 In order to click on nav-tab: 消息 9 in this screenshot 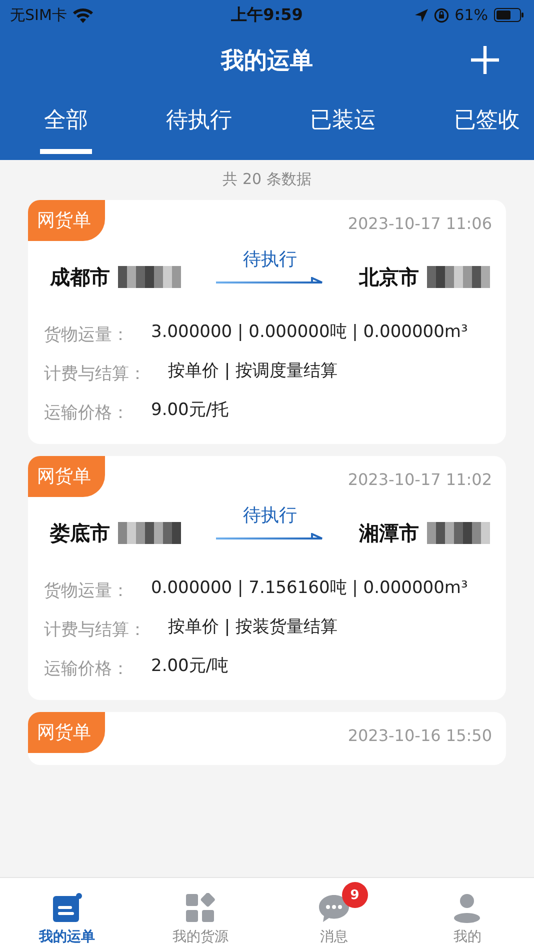, I will do `click(333, 914)`.